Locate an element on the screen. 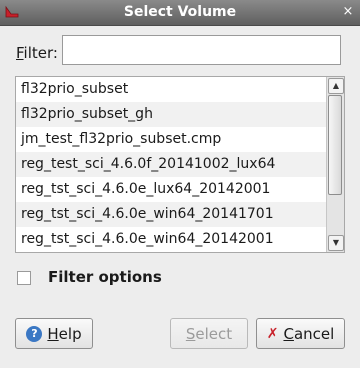  cancel-mnemonic: C is located at coordinates (288, 333).